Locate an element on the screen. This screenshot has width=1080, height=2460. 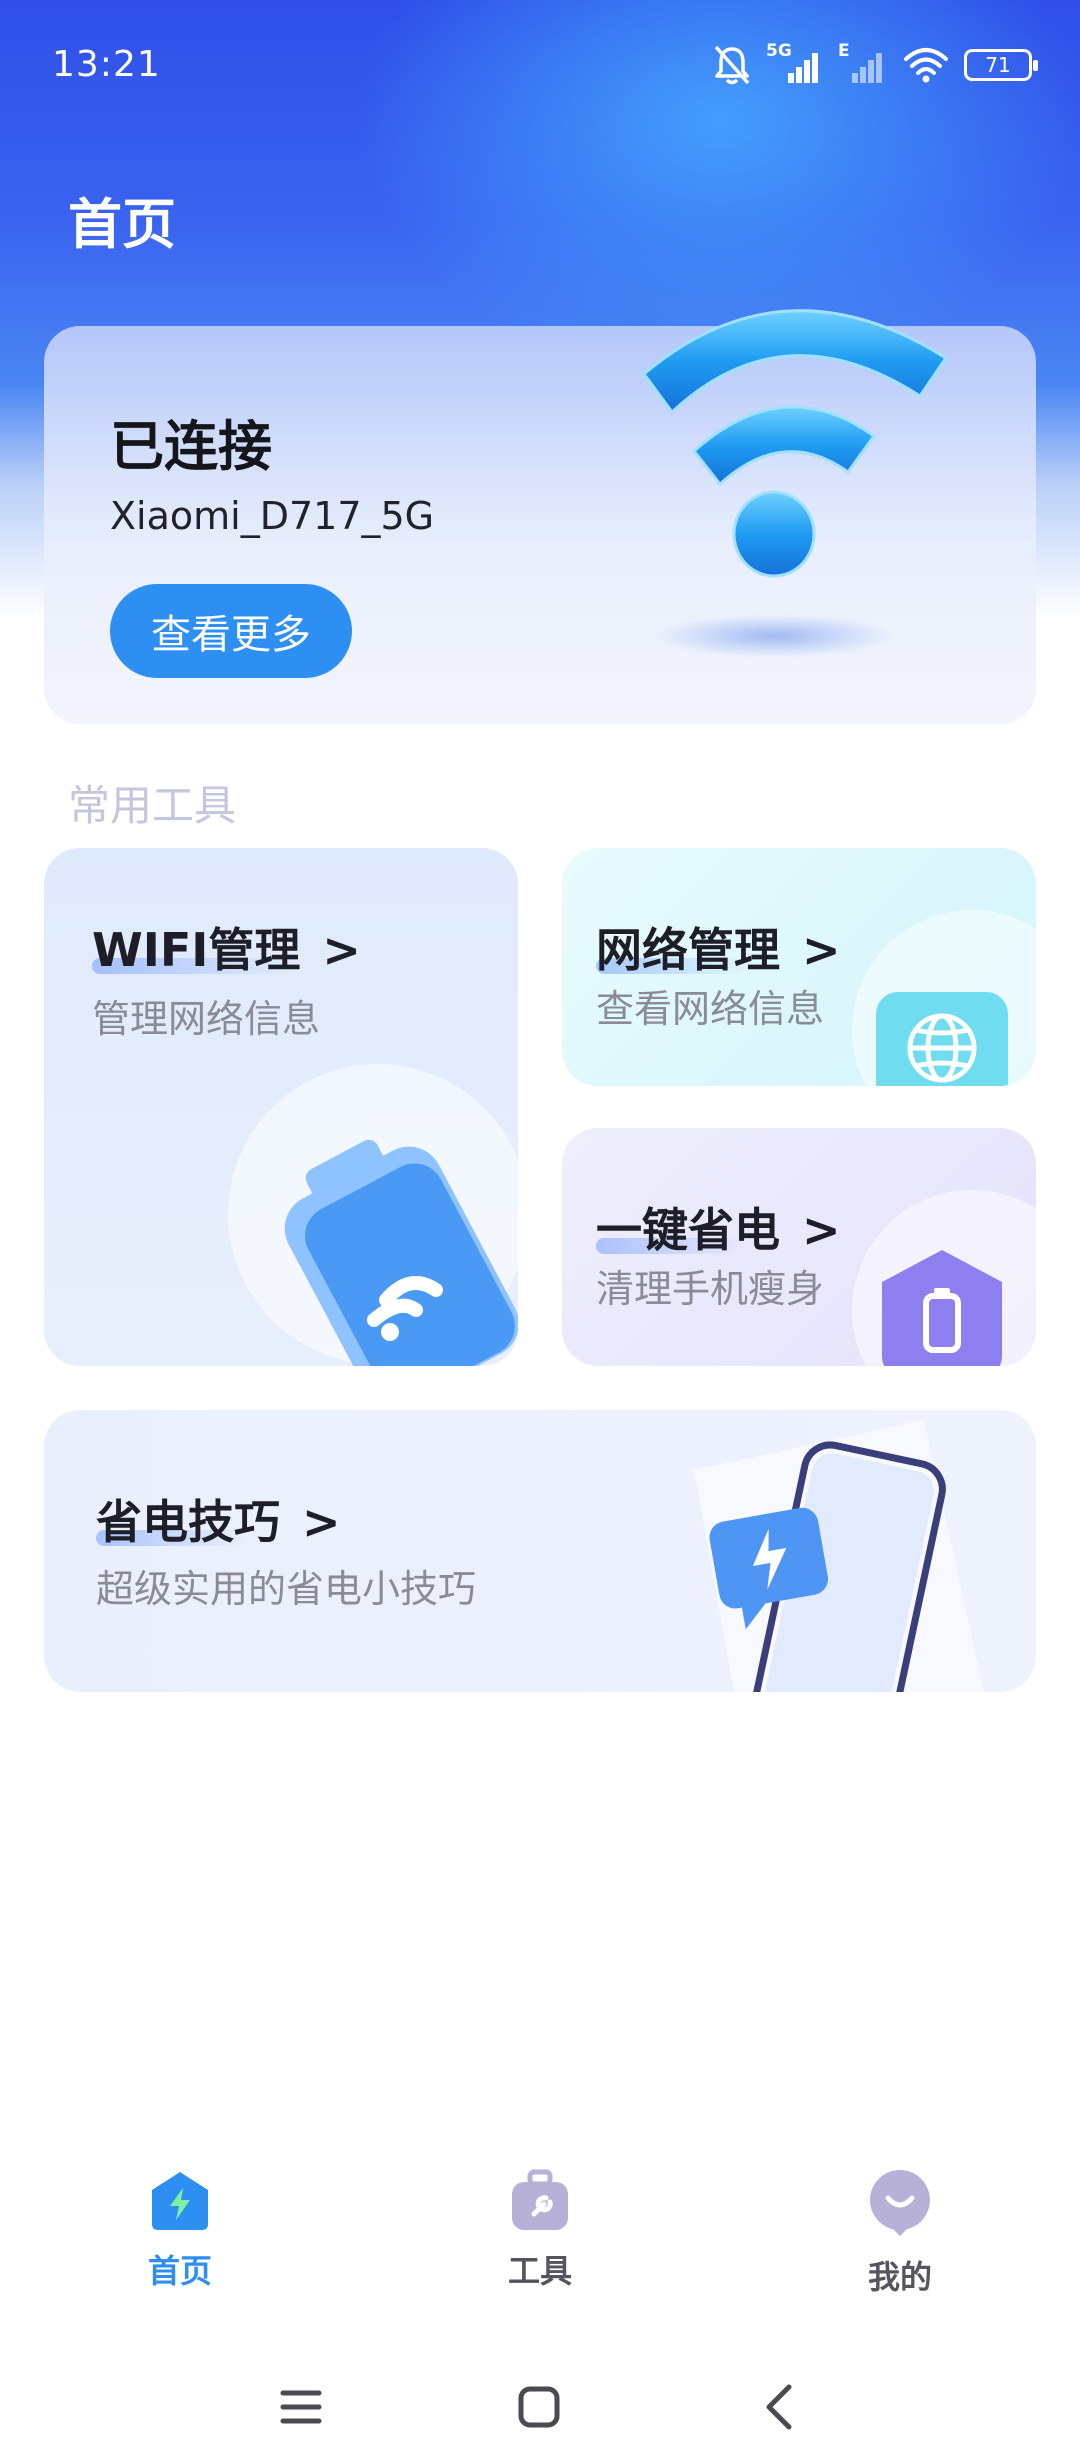
connection-ssid: Xiaomi_D717_5G is located at coordinates (272, 516).